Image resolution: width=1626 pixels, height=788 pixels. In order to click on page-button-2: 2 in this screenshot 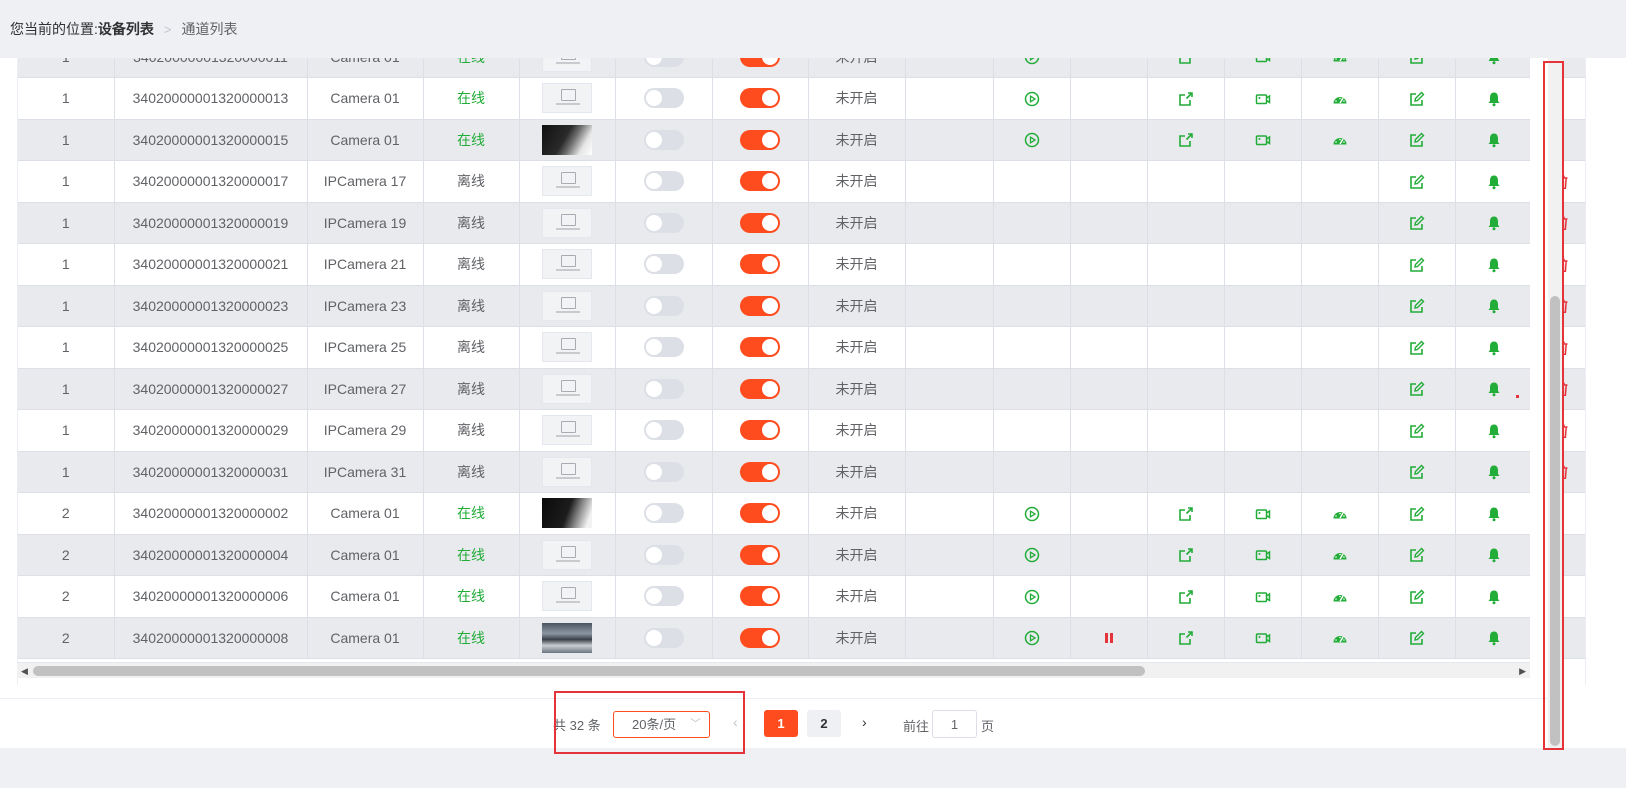, I will do `click(824, 723)`.